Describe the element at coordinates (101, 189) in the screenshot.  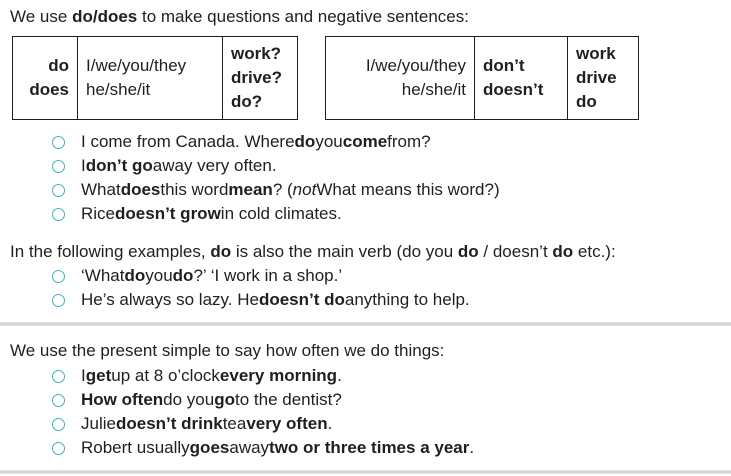
I see `example-text: What` at that location.